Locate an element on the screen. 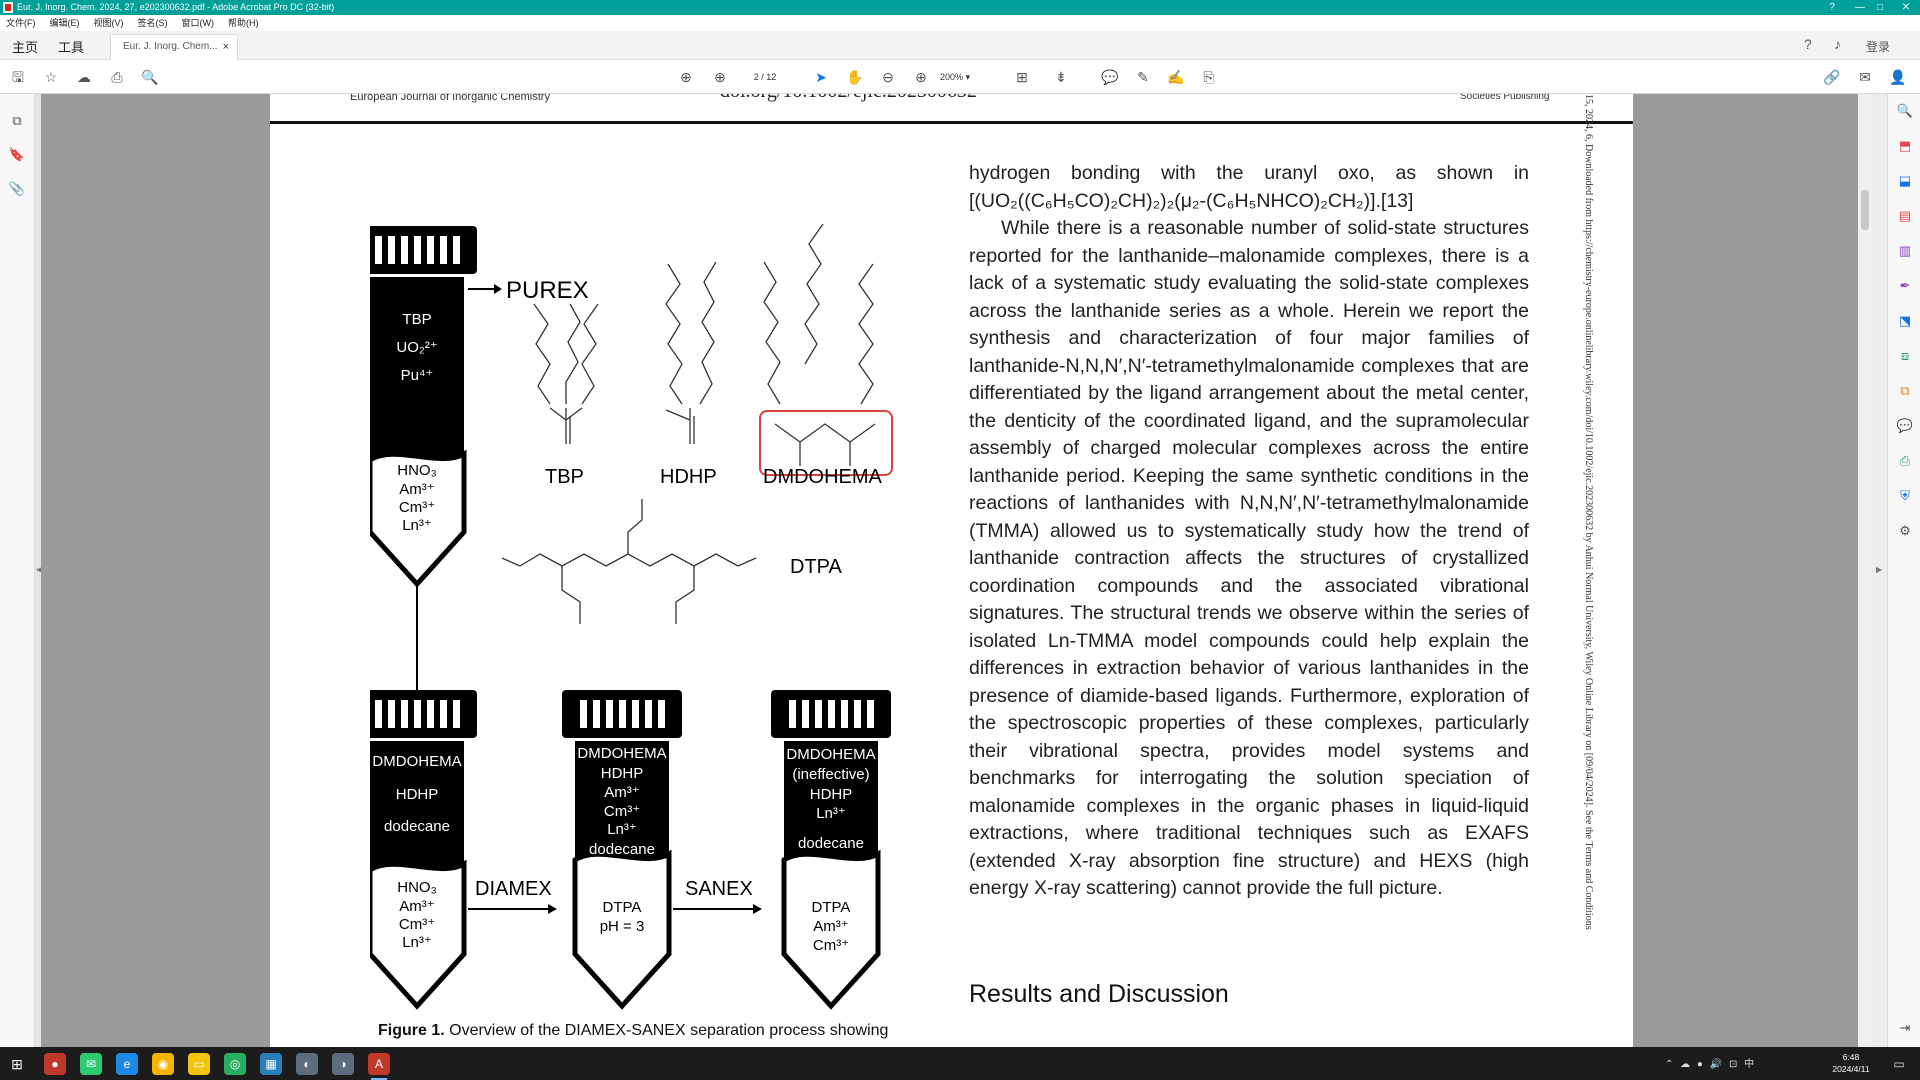 The image size is (1920, 1080). windows-start-icon: ⊞ is located at coordinates (17, 1064).